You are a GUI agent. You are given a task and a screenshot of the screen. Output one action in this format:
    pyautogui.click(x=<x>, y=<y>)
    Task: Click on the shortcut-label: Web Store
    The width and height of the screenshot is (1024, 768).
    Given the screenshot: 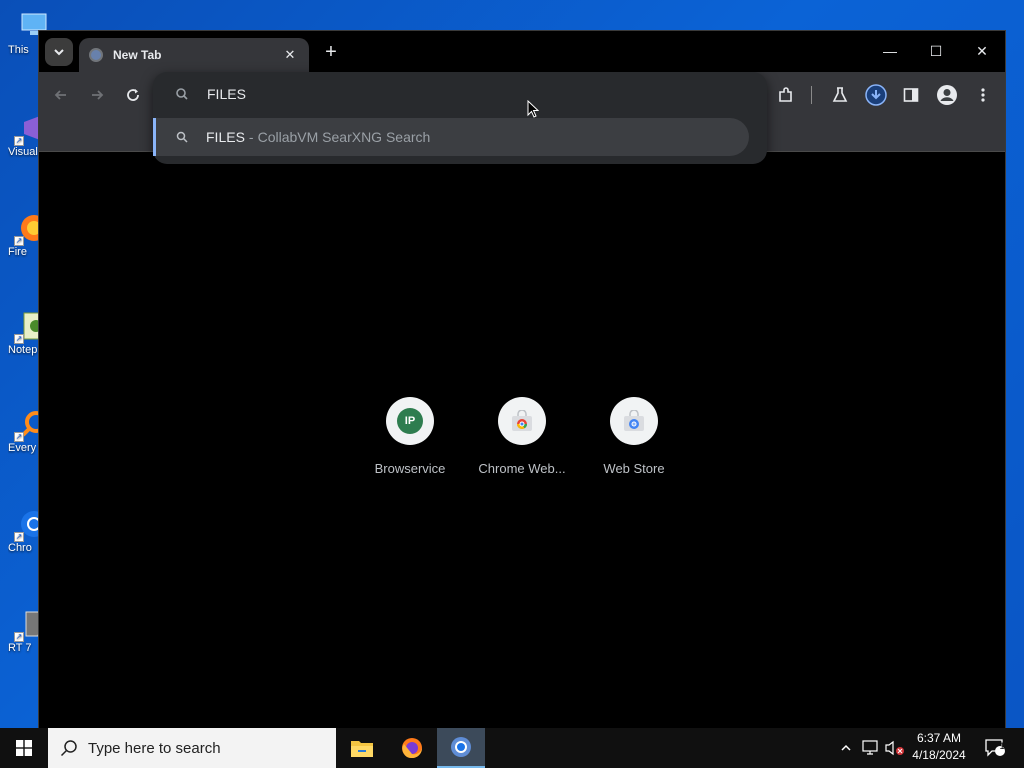 What is the action you would take?
    pyautogui.click(x=634, y=468)
    